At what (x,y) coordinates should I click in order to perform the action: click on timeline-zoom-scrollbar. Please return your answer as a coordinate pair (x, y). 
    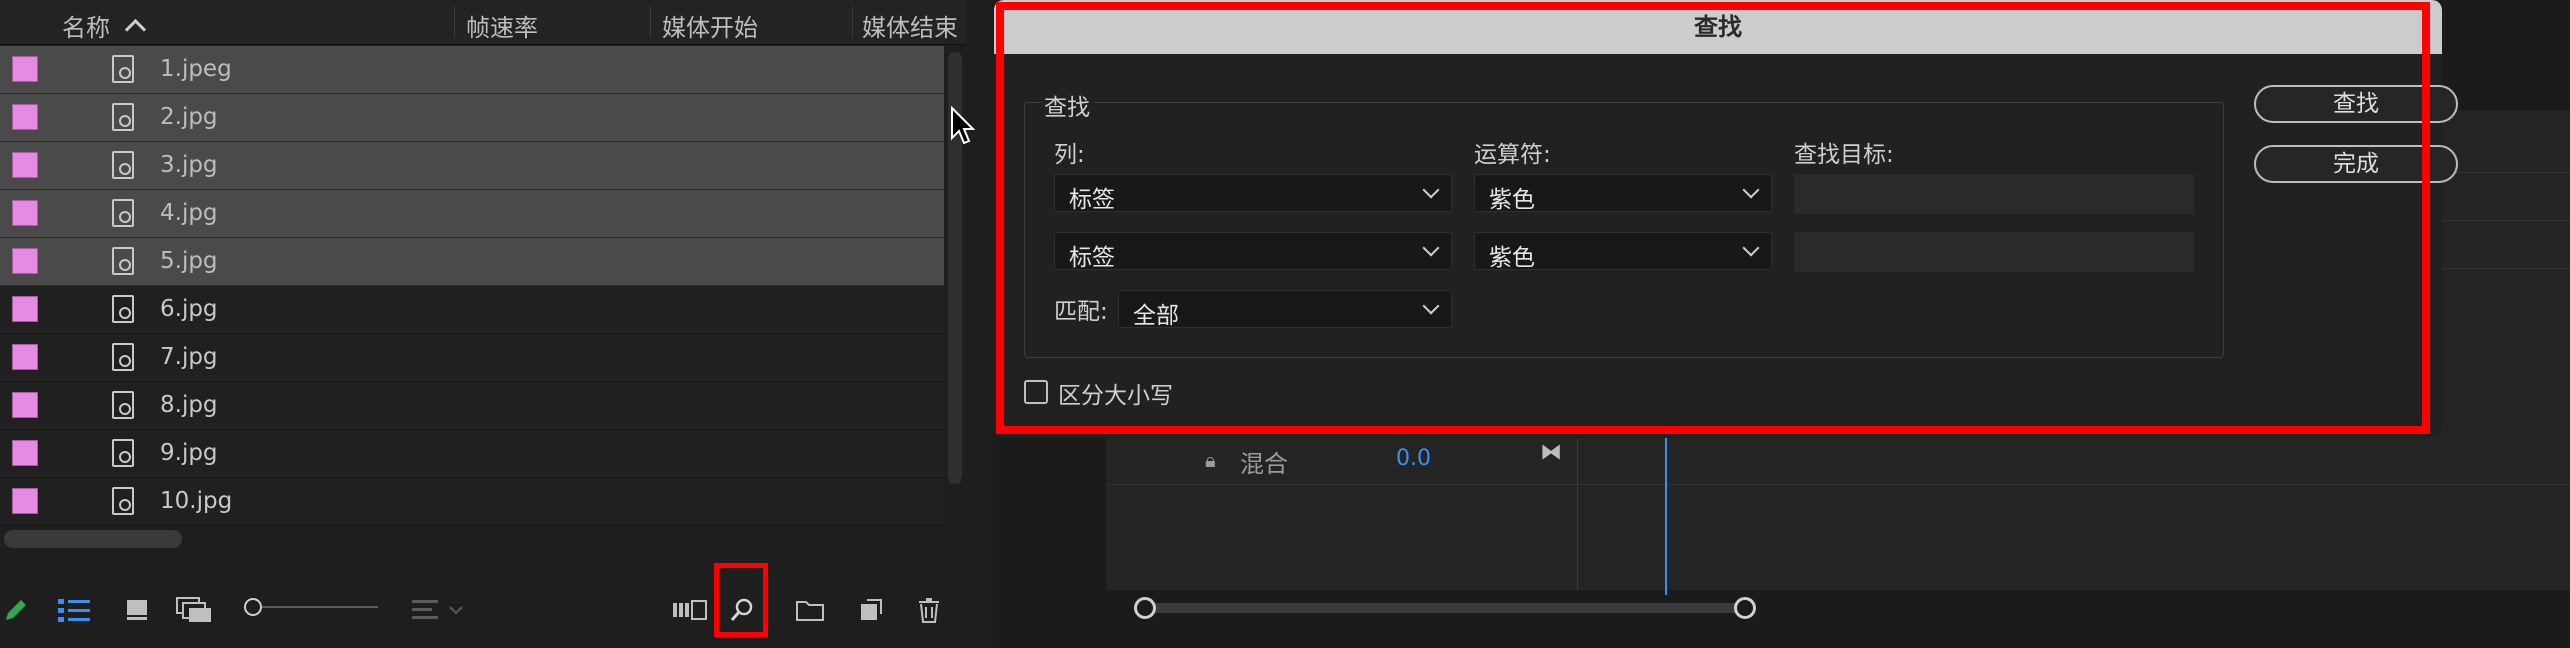
    Looking at the image, I should click on (1440, 608).